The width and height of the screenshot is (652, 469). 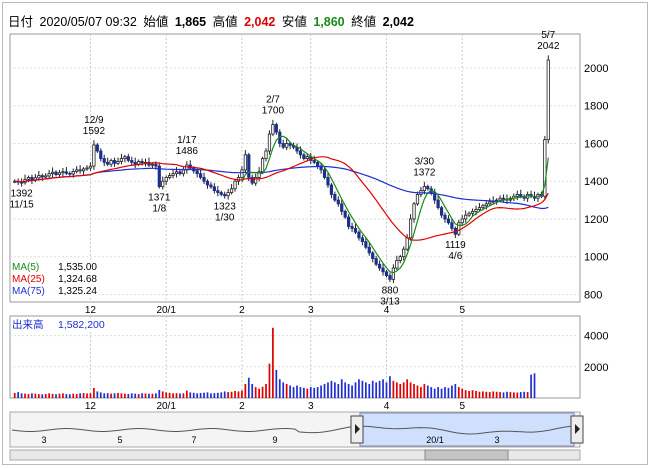 What do you see at coordinates (187, 151) in the screenshot?
I see `annotation-value: 1486` at bounding box center [187, 151].